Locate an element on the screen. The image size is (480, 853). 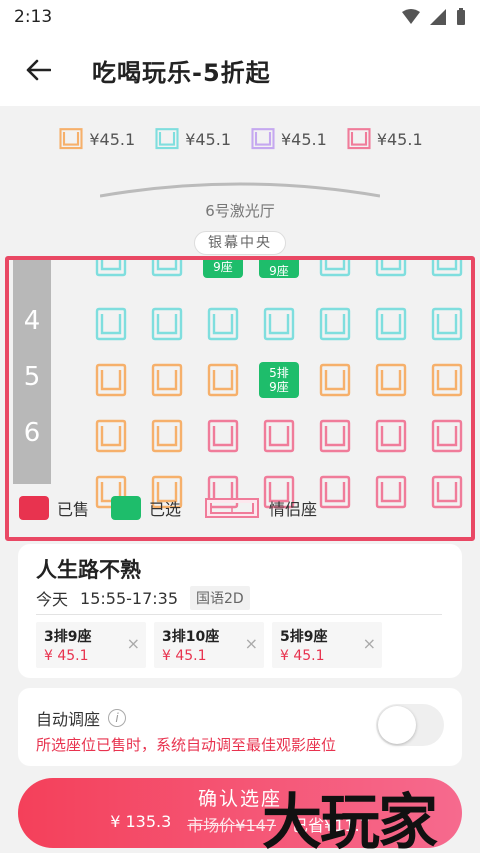
sold-label: 已售 is located at coordinates (73, 509).